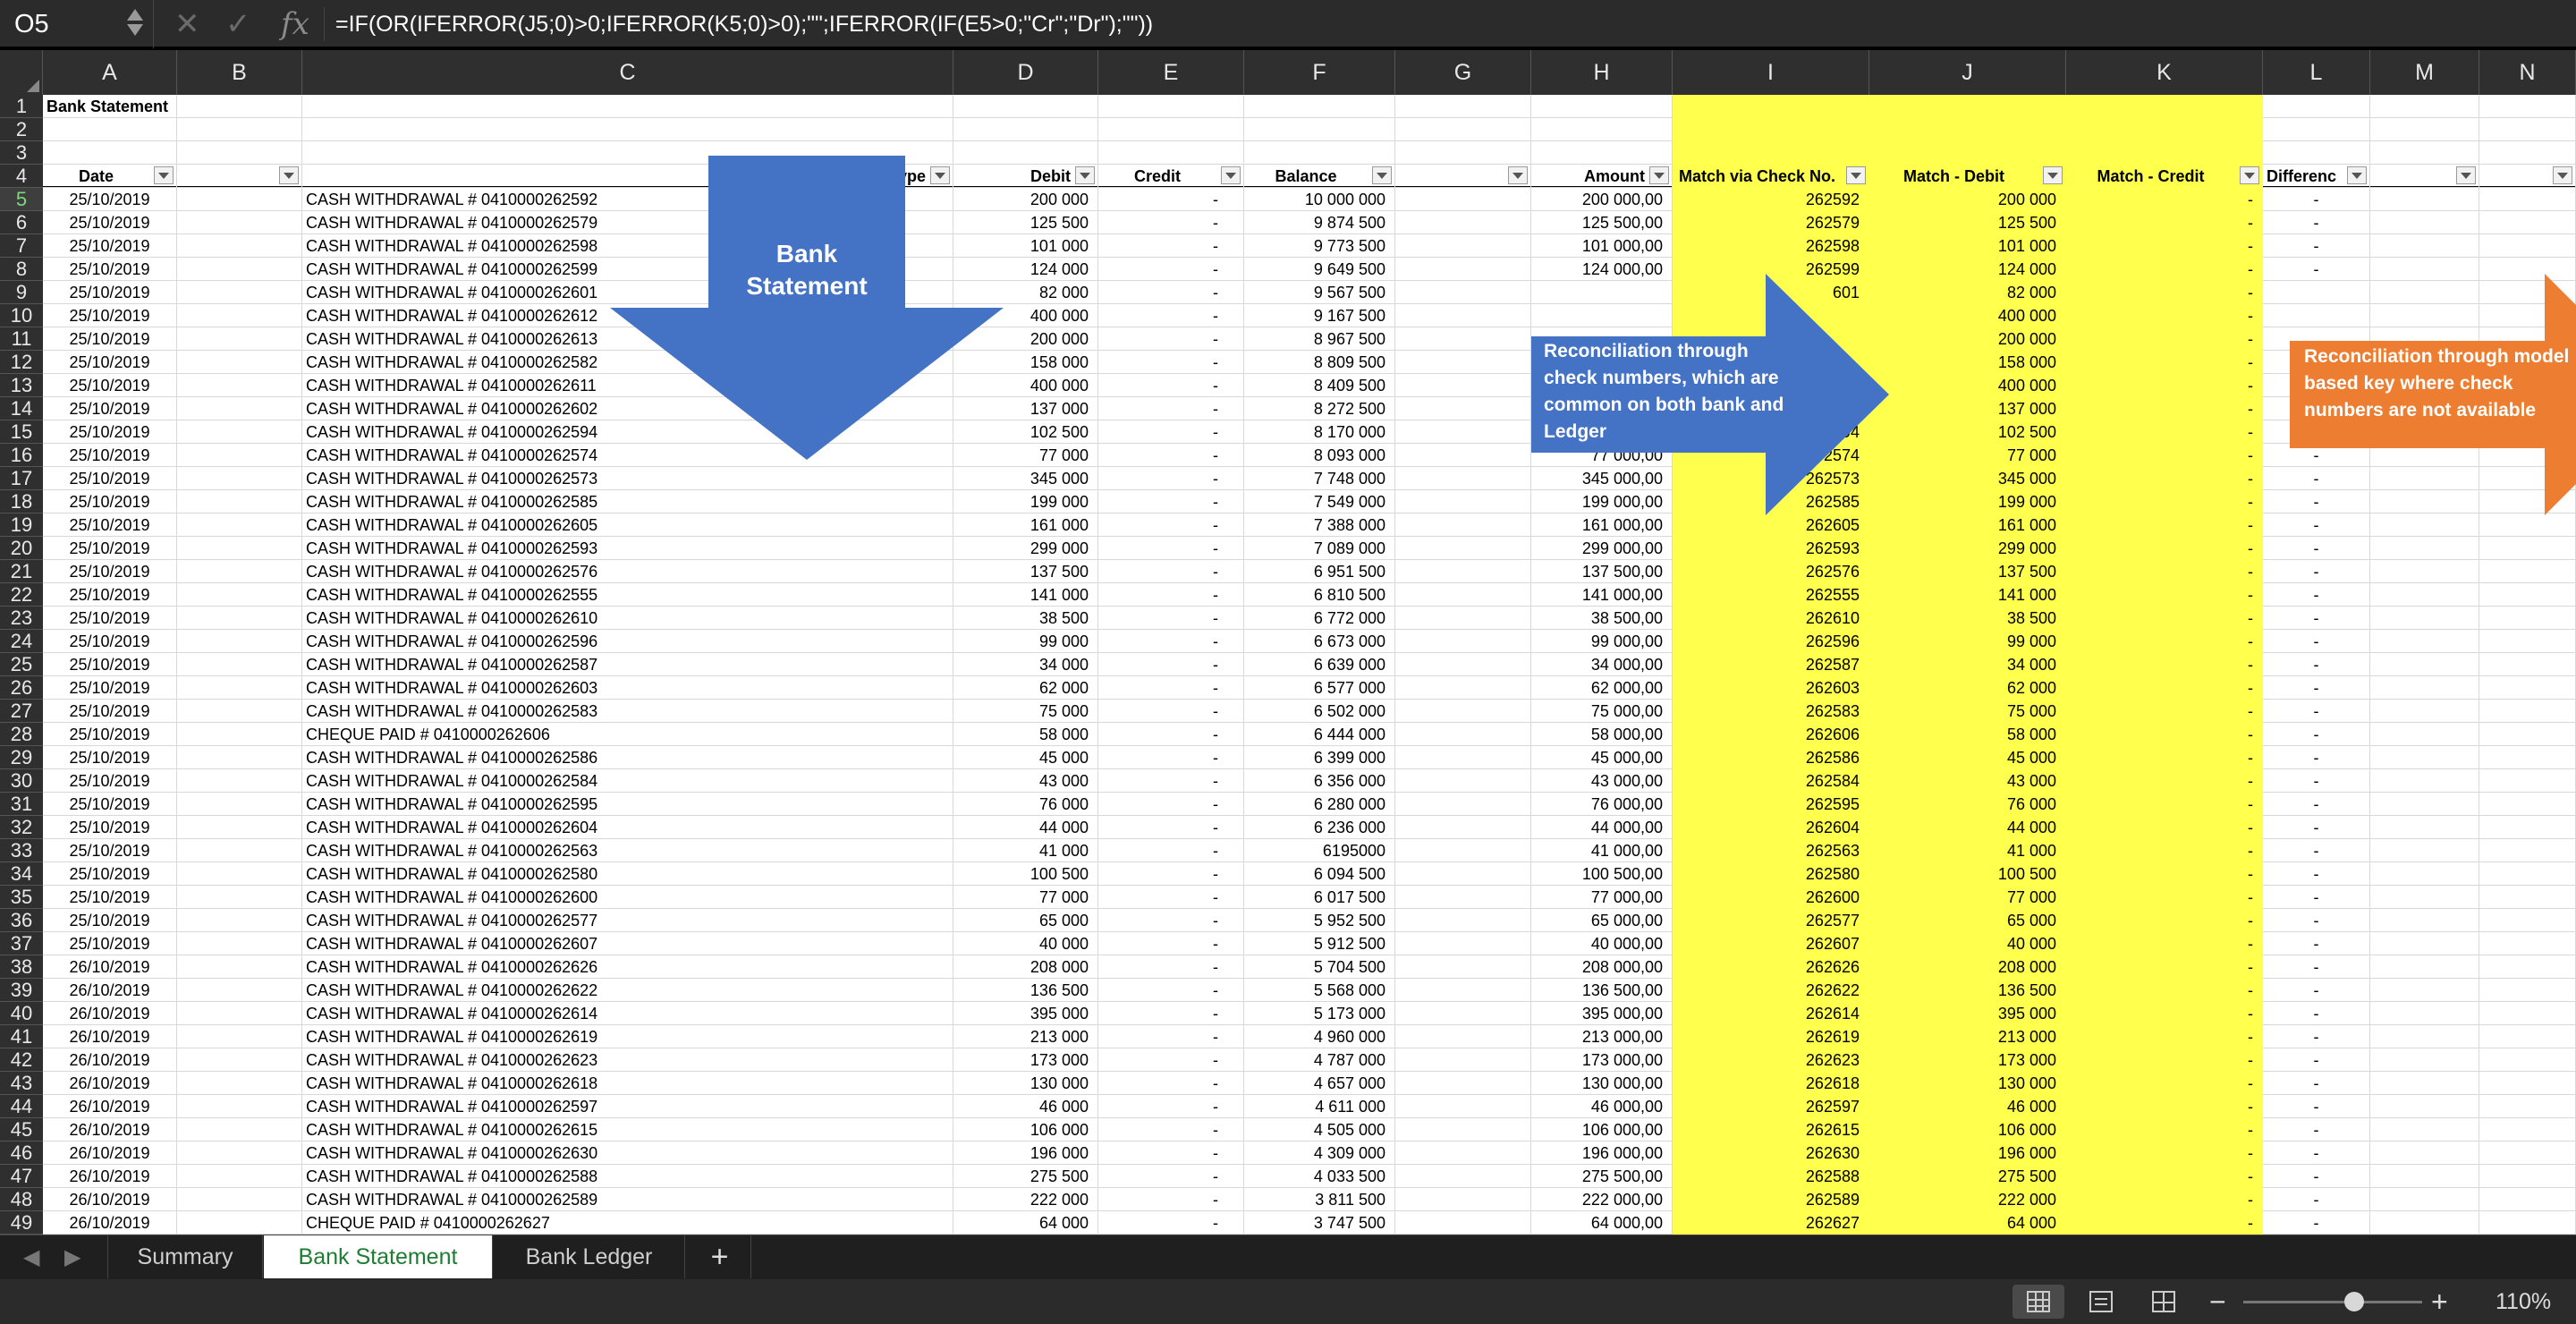  I want to click on column-title-cell: Match via Check No., so click(1771, 176).